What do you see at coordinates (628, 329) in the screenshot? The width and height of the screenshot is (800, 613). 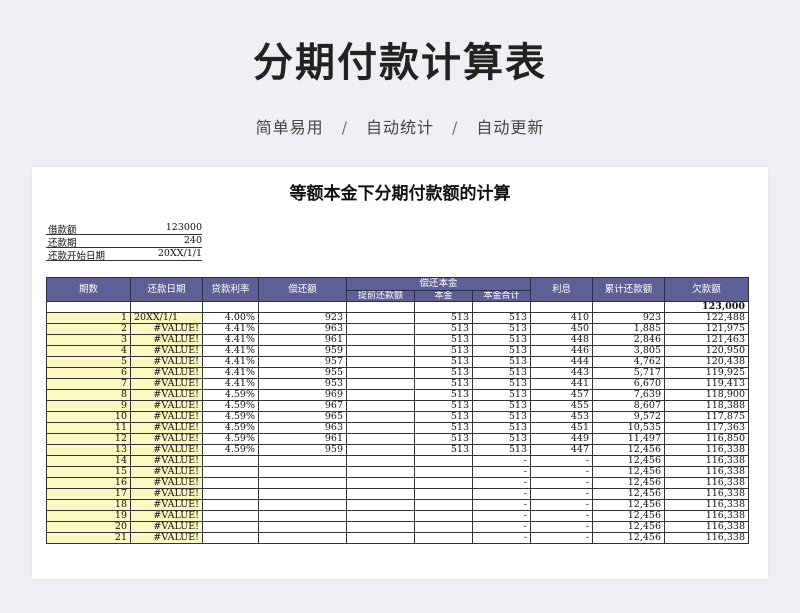 I see `cumulative-cell: 1,885` at bounding box center [628, 329].